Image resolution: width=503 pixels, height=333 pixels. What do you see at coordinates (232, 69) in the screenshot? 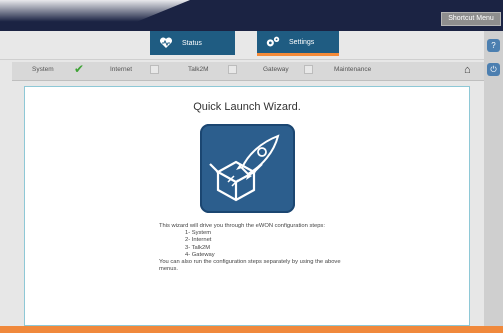
I see `step-talk2m-checkbox` at bounding box center [232, 69].